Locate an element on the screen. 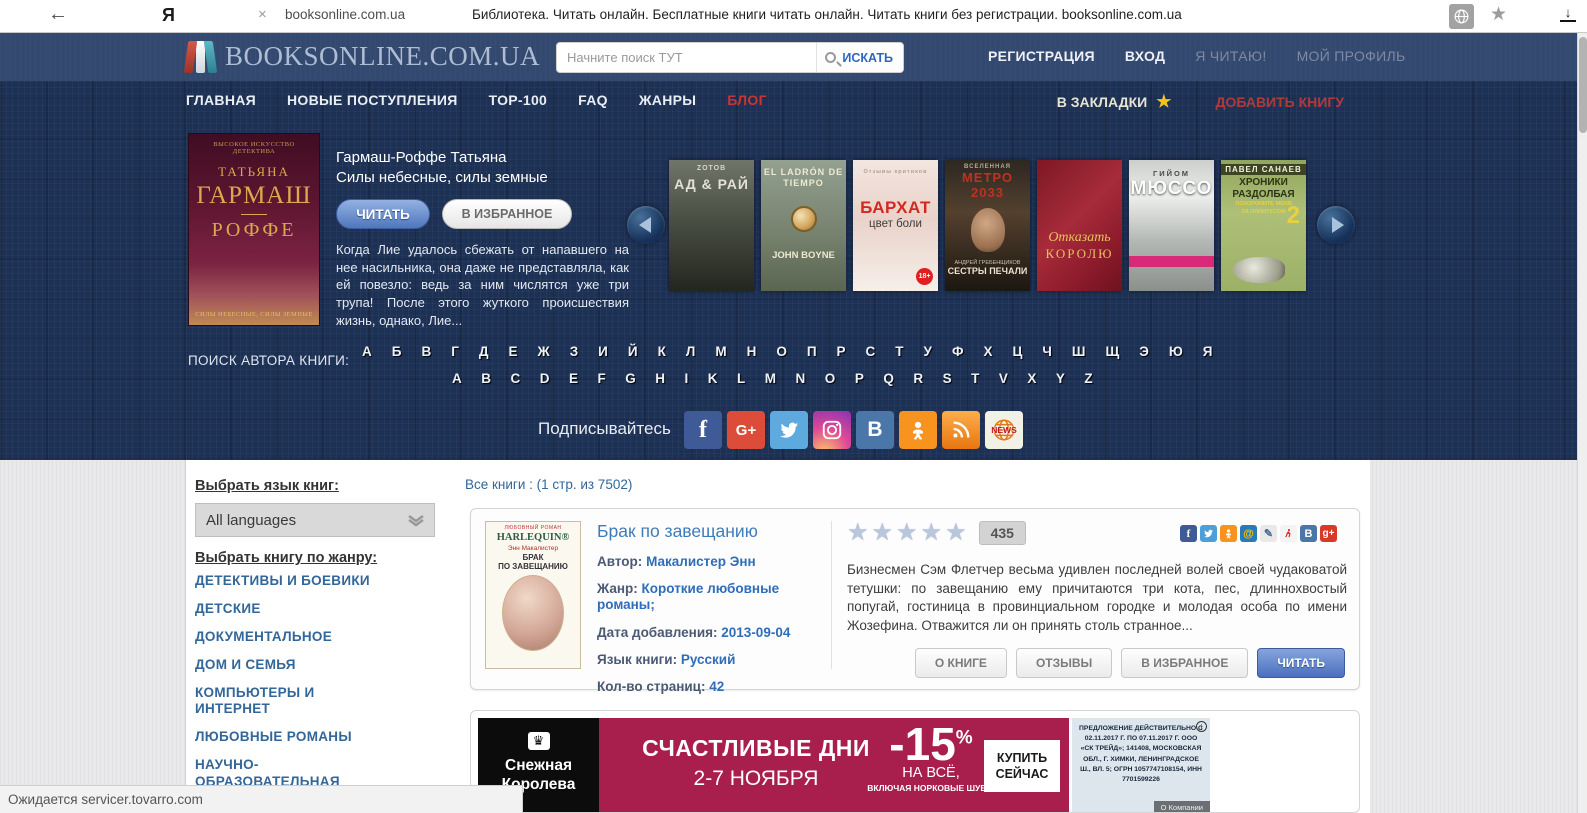 This screenshot has height=813, width=1587. author-letter-link: Ж is located at coordinates (544, 351).